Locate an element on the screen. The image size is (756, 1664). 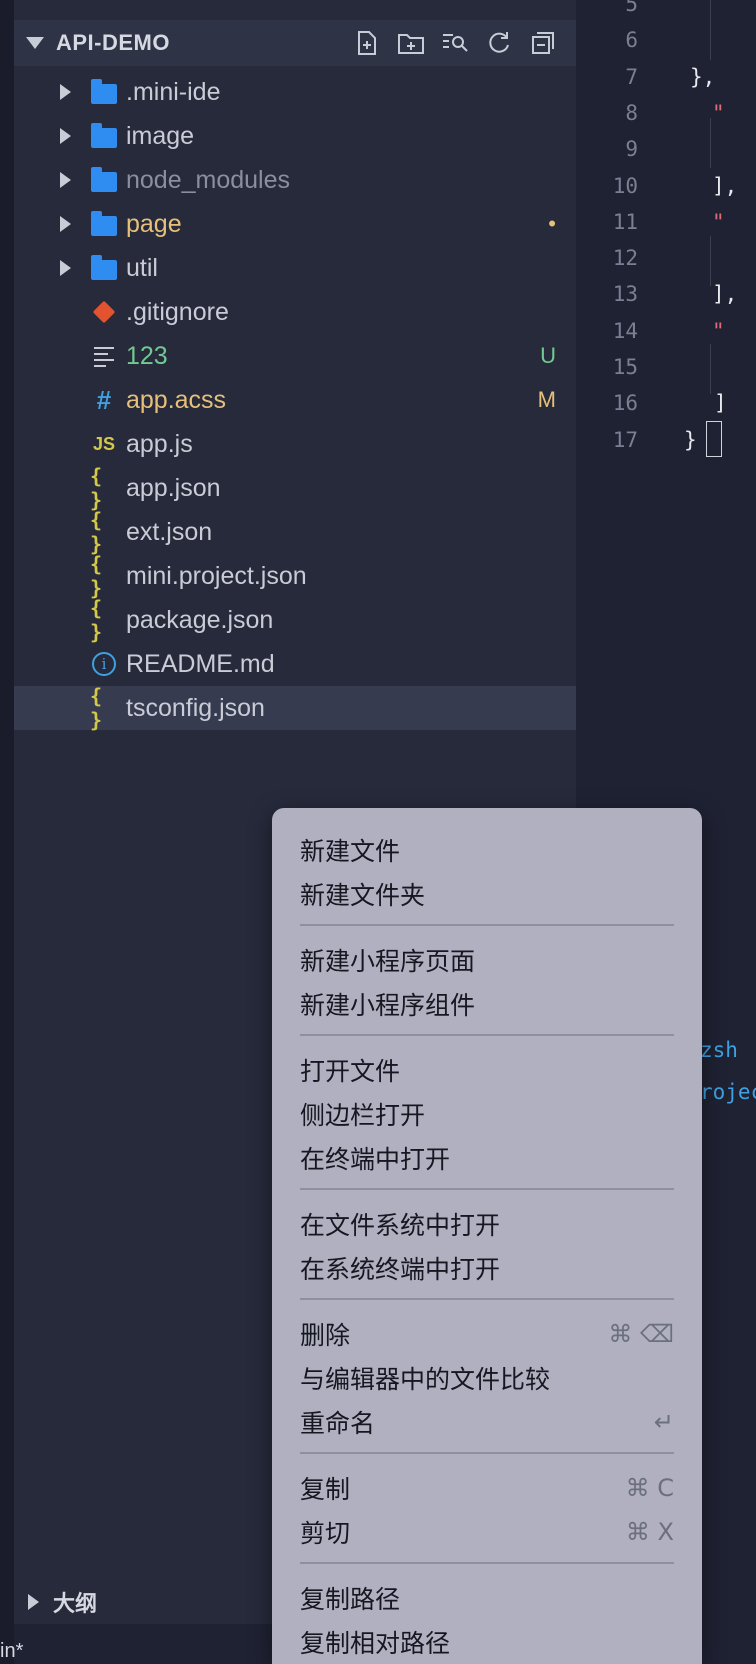
menu-item: 在系统终端中打开 is located at coordinates (487, 1268).